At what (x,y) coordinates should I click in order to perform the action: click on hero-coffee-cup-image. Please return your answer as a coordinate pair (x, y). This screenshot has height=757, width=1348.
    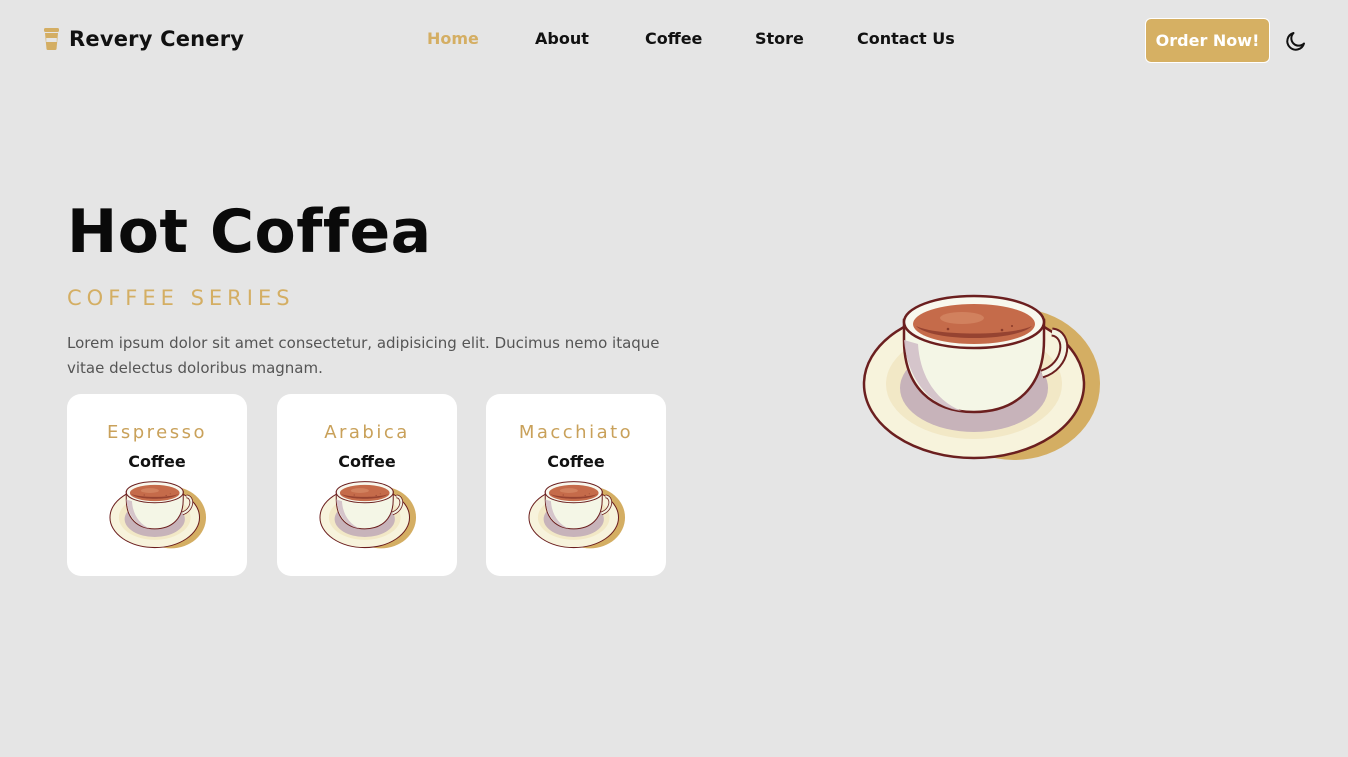
    Looking at the image, I should click on (982, 378).